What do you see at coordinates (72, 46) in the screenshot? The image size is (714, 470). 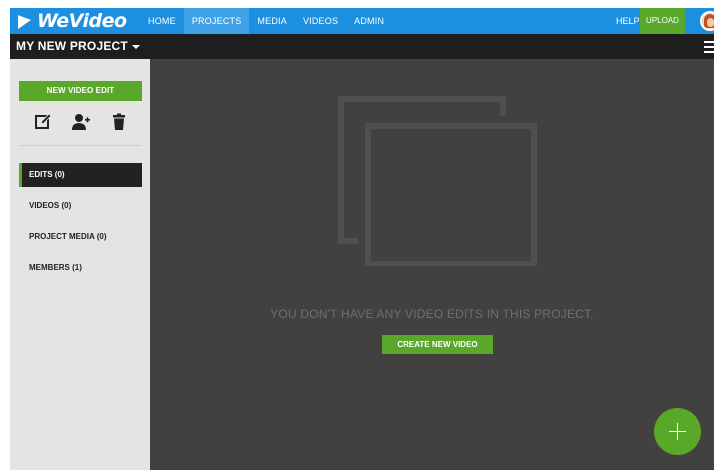 I see `project-title: MY NEW PROJECT` at bounding box center [72, 46].